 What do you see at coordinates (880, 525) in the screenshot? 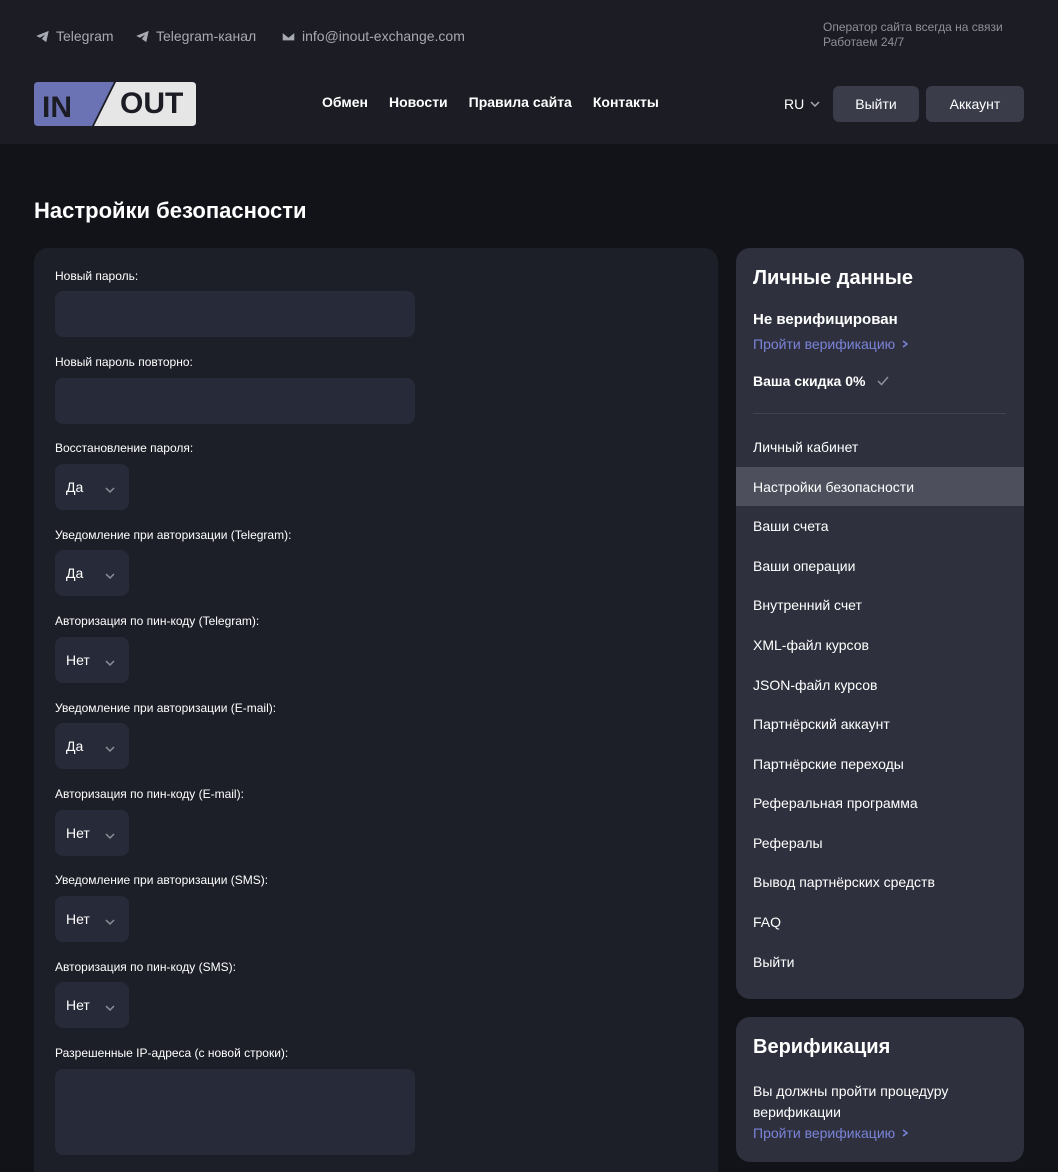
I see `sidebar-item-accounts: Ваши счета` at bounding box center [880, 525].